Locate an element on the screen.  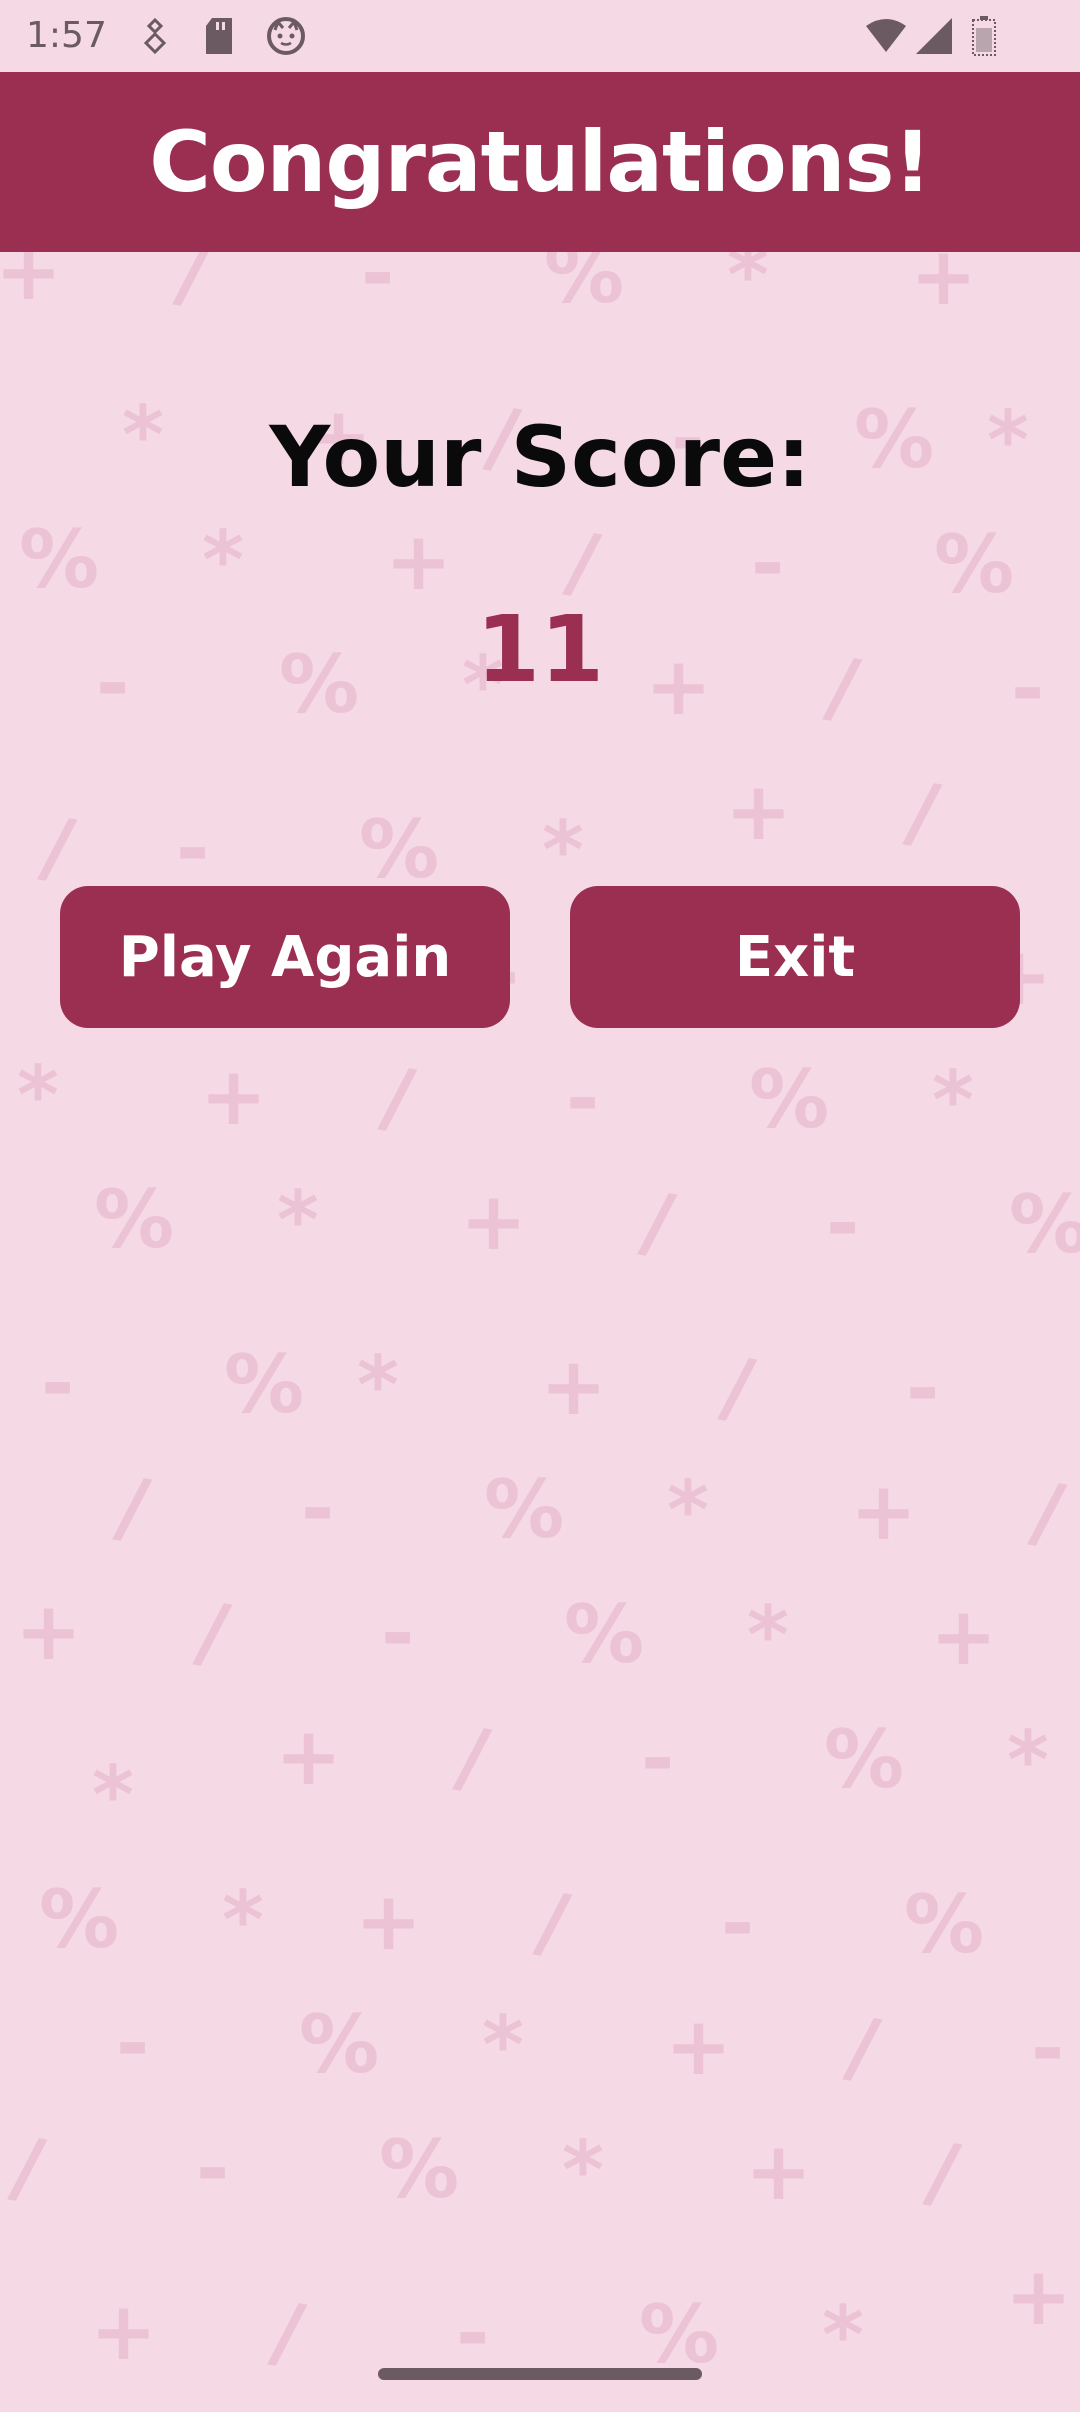
play-again-button: Play Again is located at coordinates (285, 957).